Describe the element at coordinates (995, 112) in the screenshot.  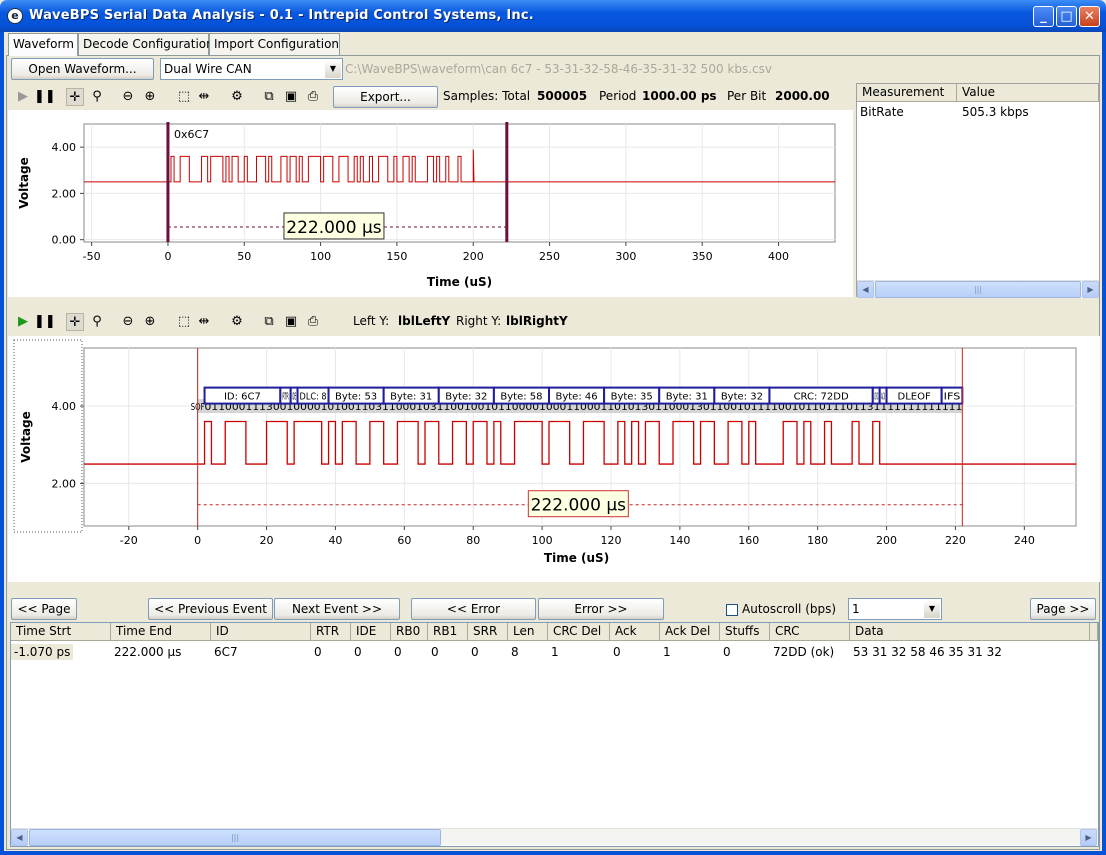
I see `measurement-value: 505.3 kbps` at that location.